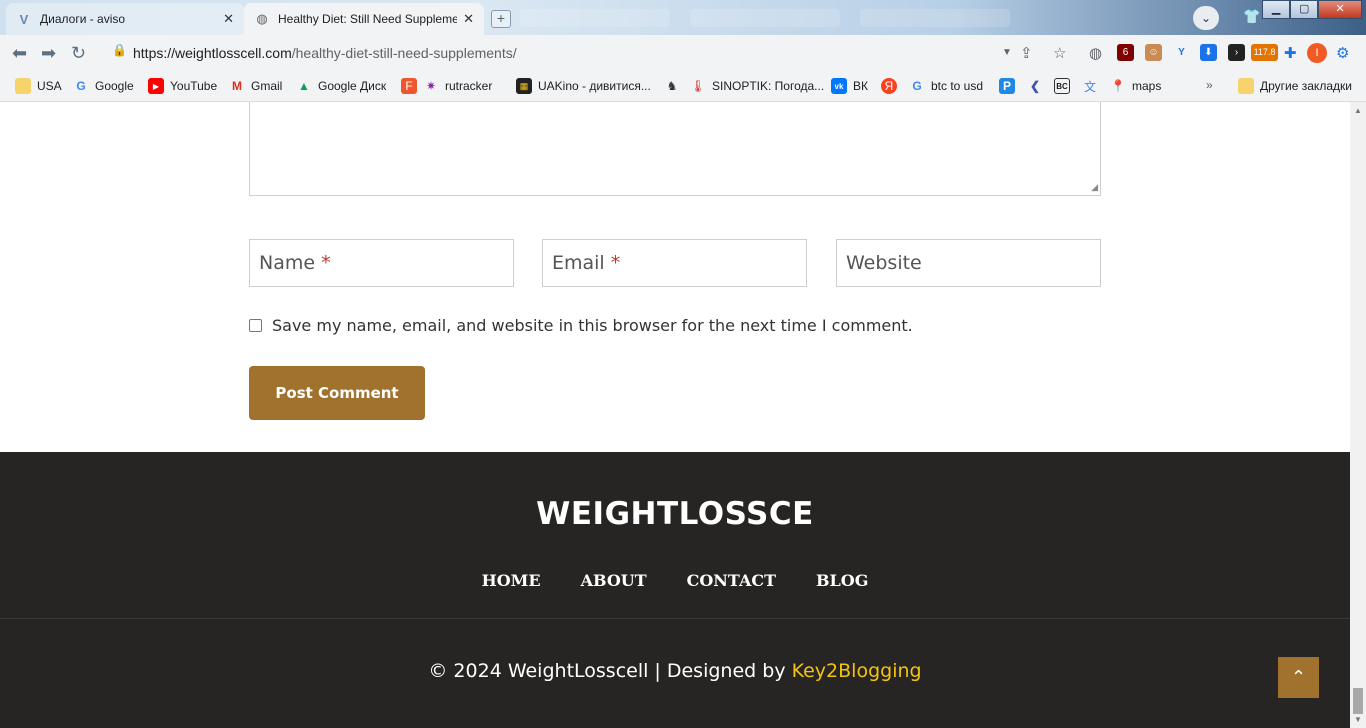  Describe the element at coordinates (364, 19) in the screenshot. I see `tab-healthy-diet: ◍ Healthy Diet: Still Need Supplemen ✕` at that location.